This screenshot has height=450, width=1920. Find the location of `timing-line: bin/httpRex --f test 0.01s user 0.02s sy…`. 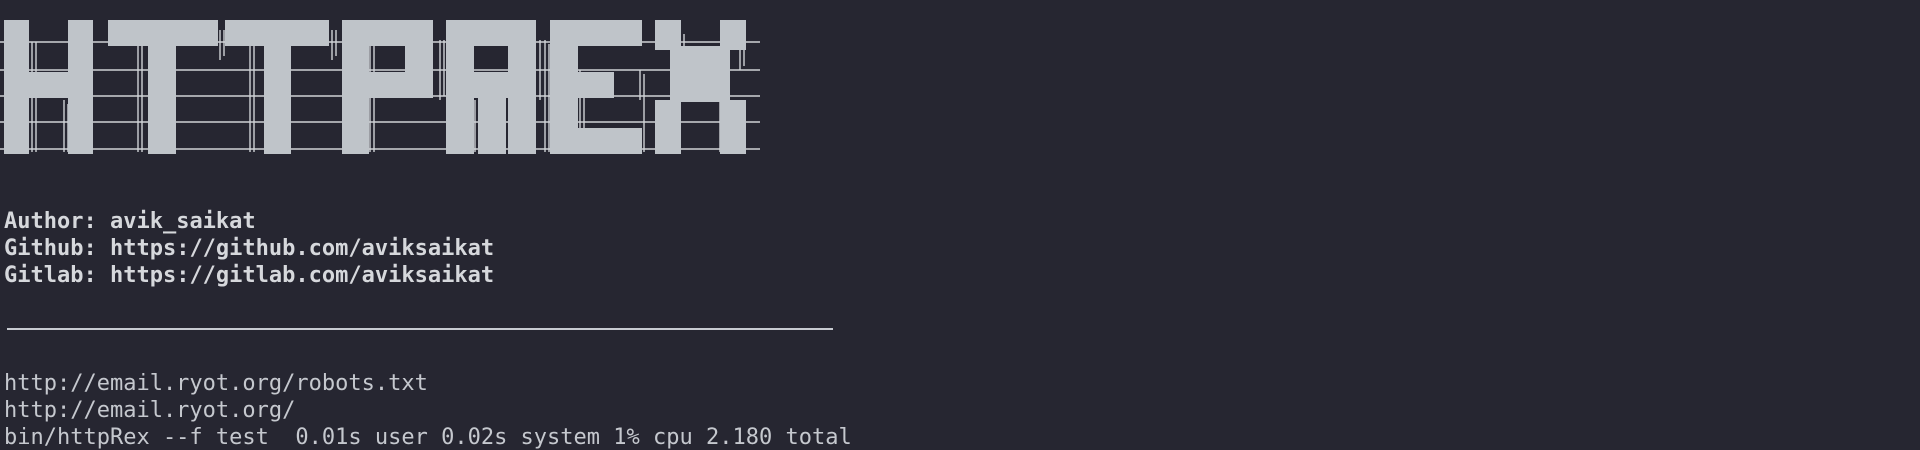

timing-line: bin/httpRex --f test 0.01s user 0.02s sy… is located at coordinates (428, 437).